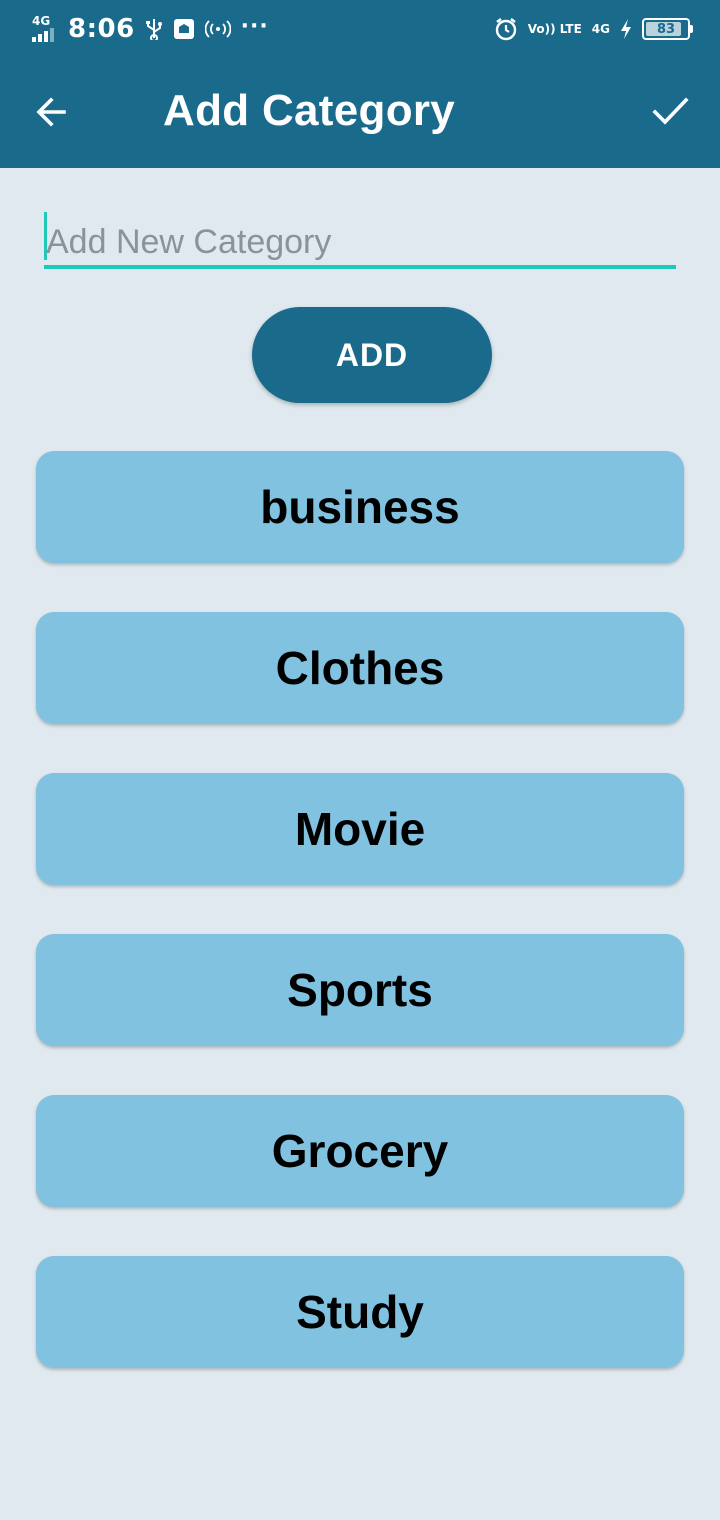 Image resolution: width=720 pixels, height=1520 pixels. What do you see at coordinates (51, 112) in the screenshot?
I see `arrow-back-icon` at bounding box center [51, 112].